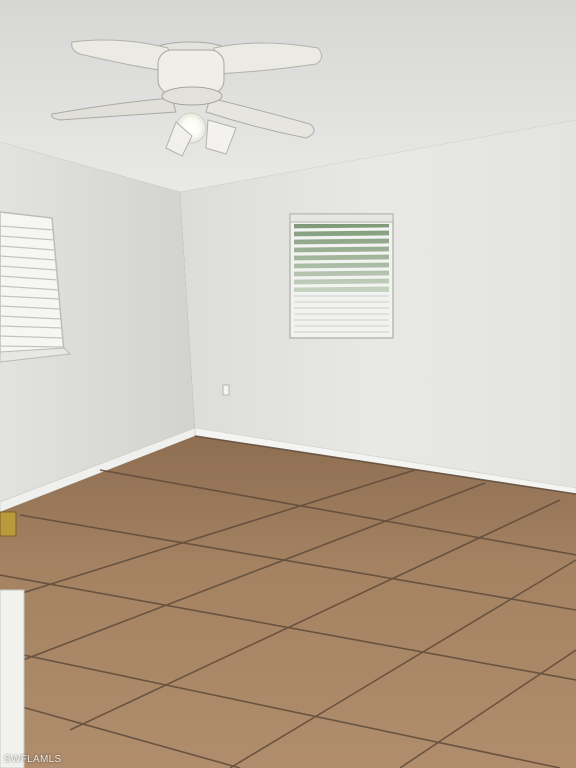 This screenshot has width=576, height=768. What do you see at coordinates (226, 390) in the screenshot?
I see `wall-outlet` at bounding box center [226, 390].